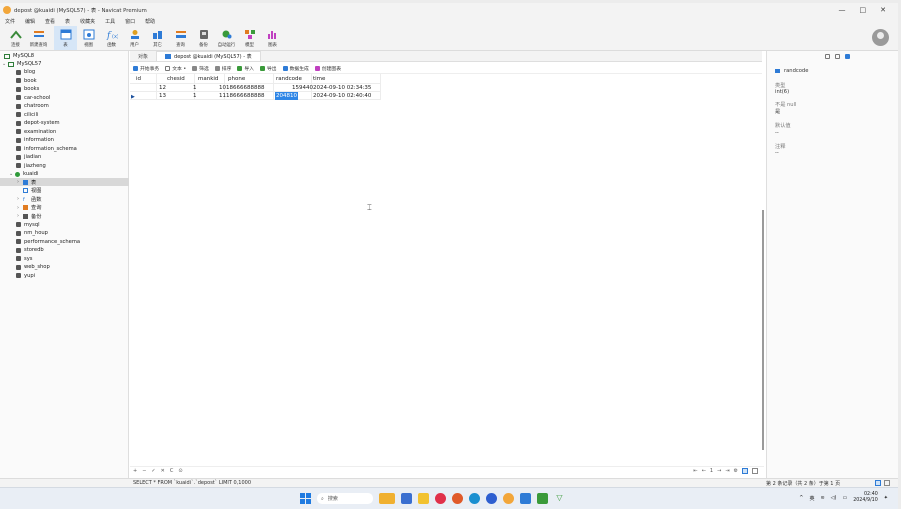  What do you see at coordinates (457, 498) in the screenshot?
I see `chrome-icon` at bounding box center [457, 498].